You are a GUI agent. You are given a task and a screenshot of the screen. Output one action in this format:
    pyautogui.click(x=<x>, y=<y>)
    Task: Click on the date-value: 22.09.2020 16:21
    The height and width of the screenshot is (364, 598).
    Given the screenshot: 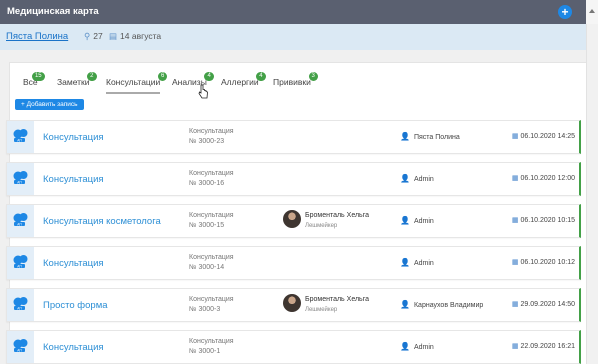 What is the action you would take?
    pyautogui.click(x=548, y=346)
    